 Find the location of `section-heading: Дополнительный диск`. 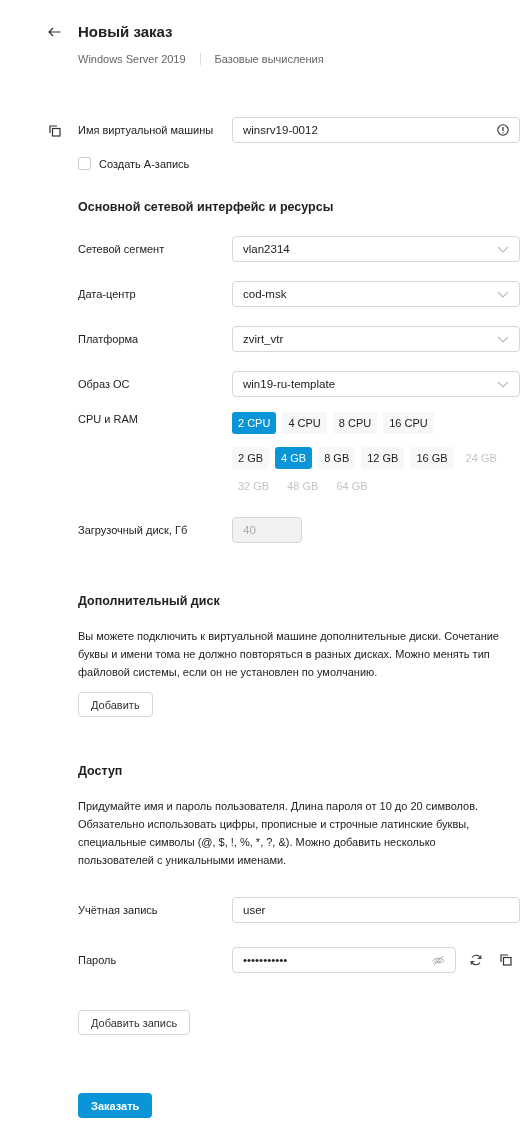

section-heading: Дополнительный диск is located at coordinates (149, 601).